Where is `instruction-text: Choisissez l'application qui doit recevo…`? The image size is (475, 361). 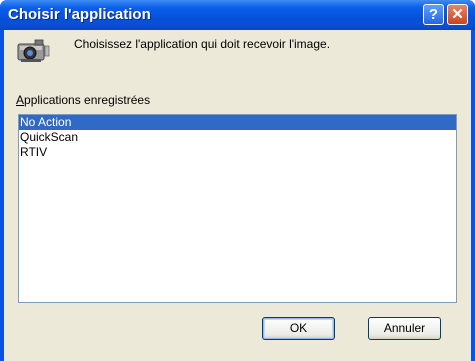
instruction-text: Choisissez l'application qui doit recevo… is located at coordinates (202, 44).